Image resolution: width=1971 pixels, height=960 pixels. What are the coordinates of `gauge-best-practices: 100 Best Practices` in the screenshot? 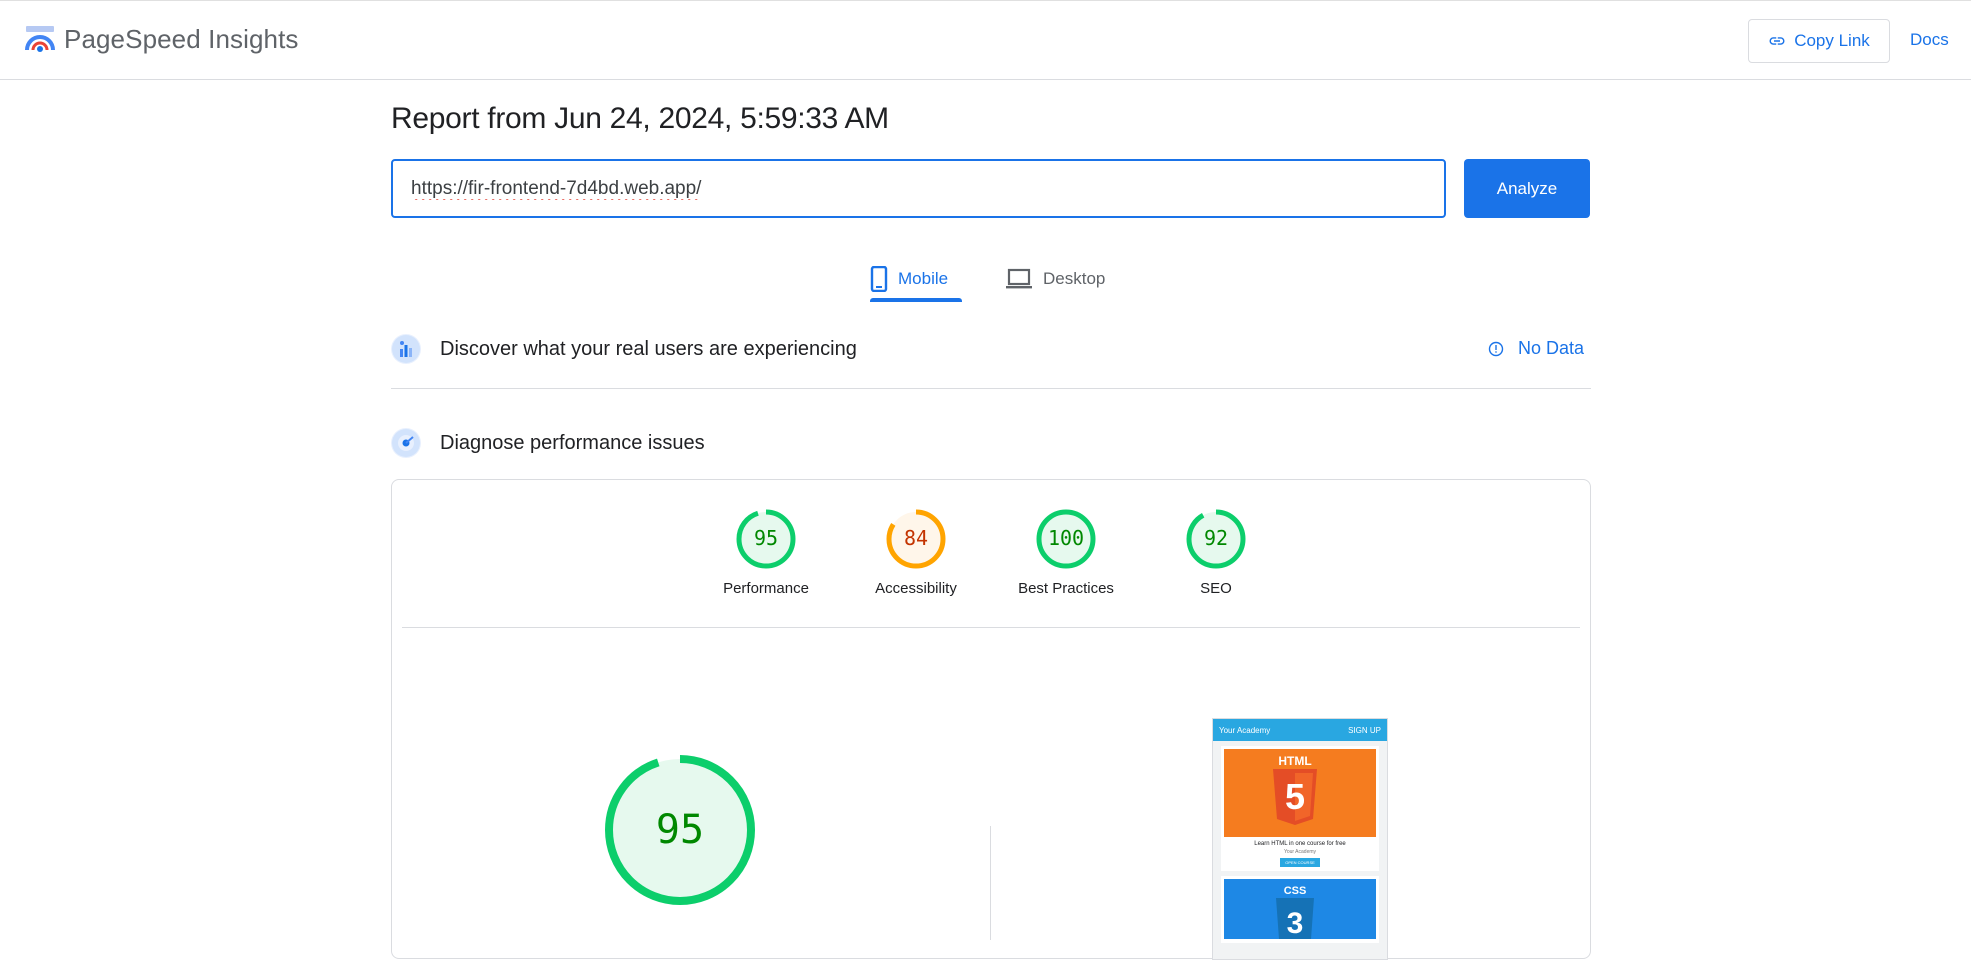 It's located at (1066, 552).